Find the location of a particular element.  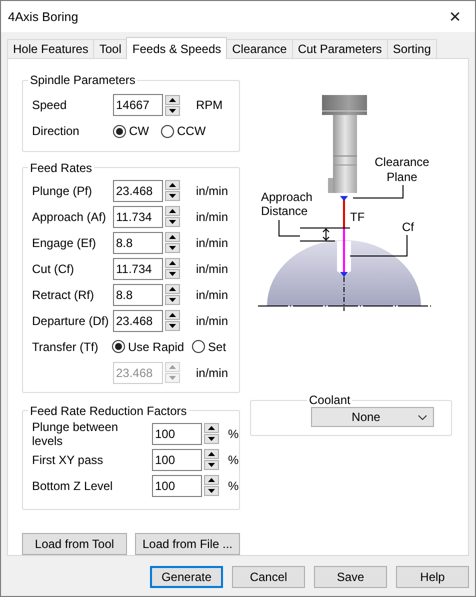

cut-path-line is located at coordinates (344, 250).